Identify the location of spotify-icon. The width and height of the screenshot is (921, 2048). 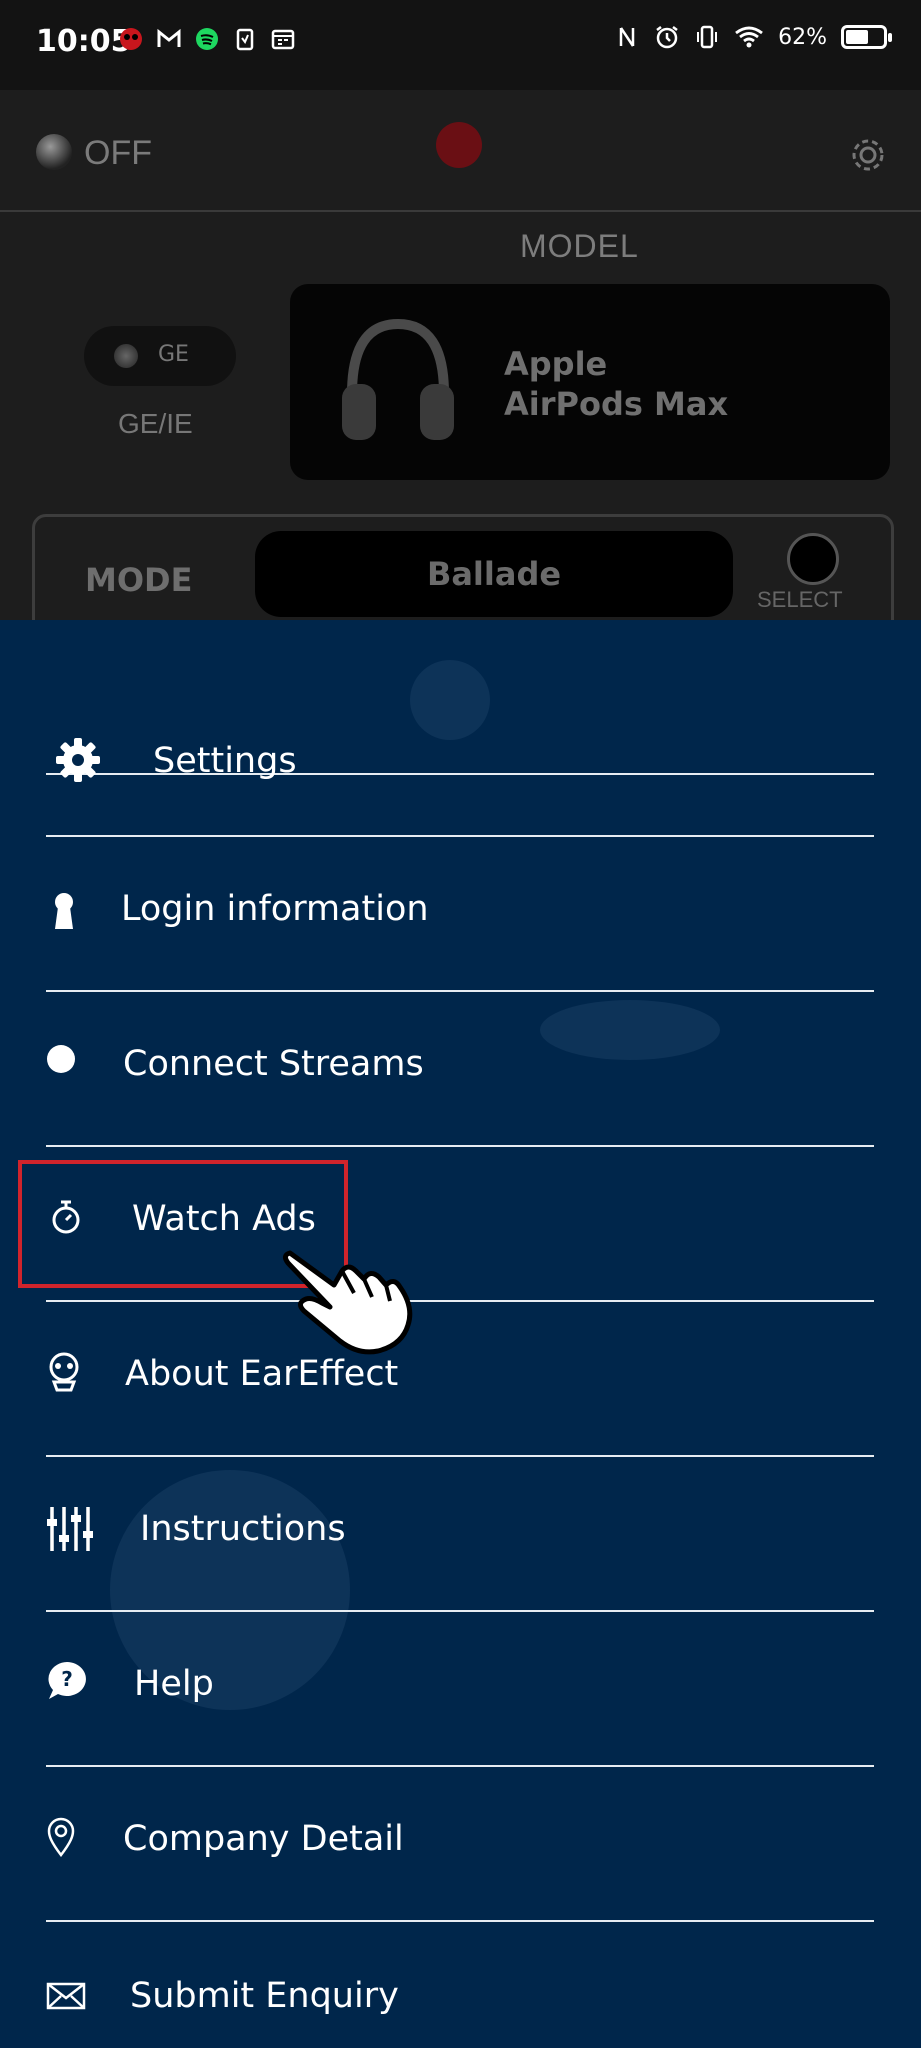
(207, 39).